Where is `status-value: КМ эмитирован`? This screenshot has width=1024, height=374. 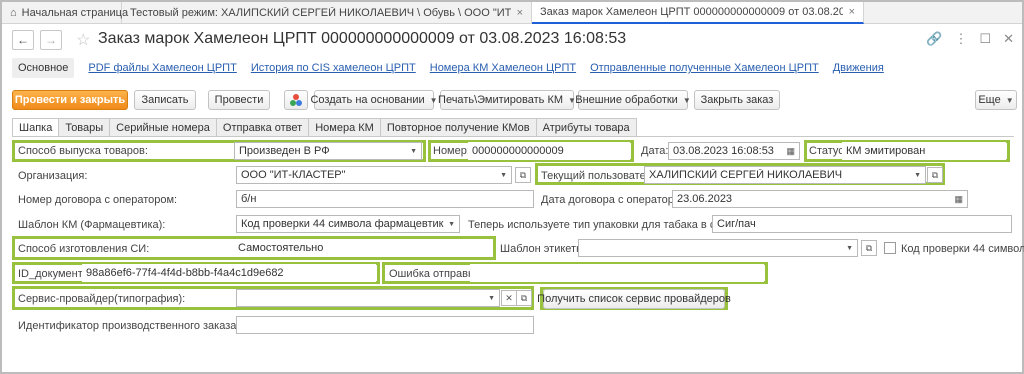
status-value: КМ эмитирован is located at coordinates (886, 151).